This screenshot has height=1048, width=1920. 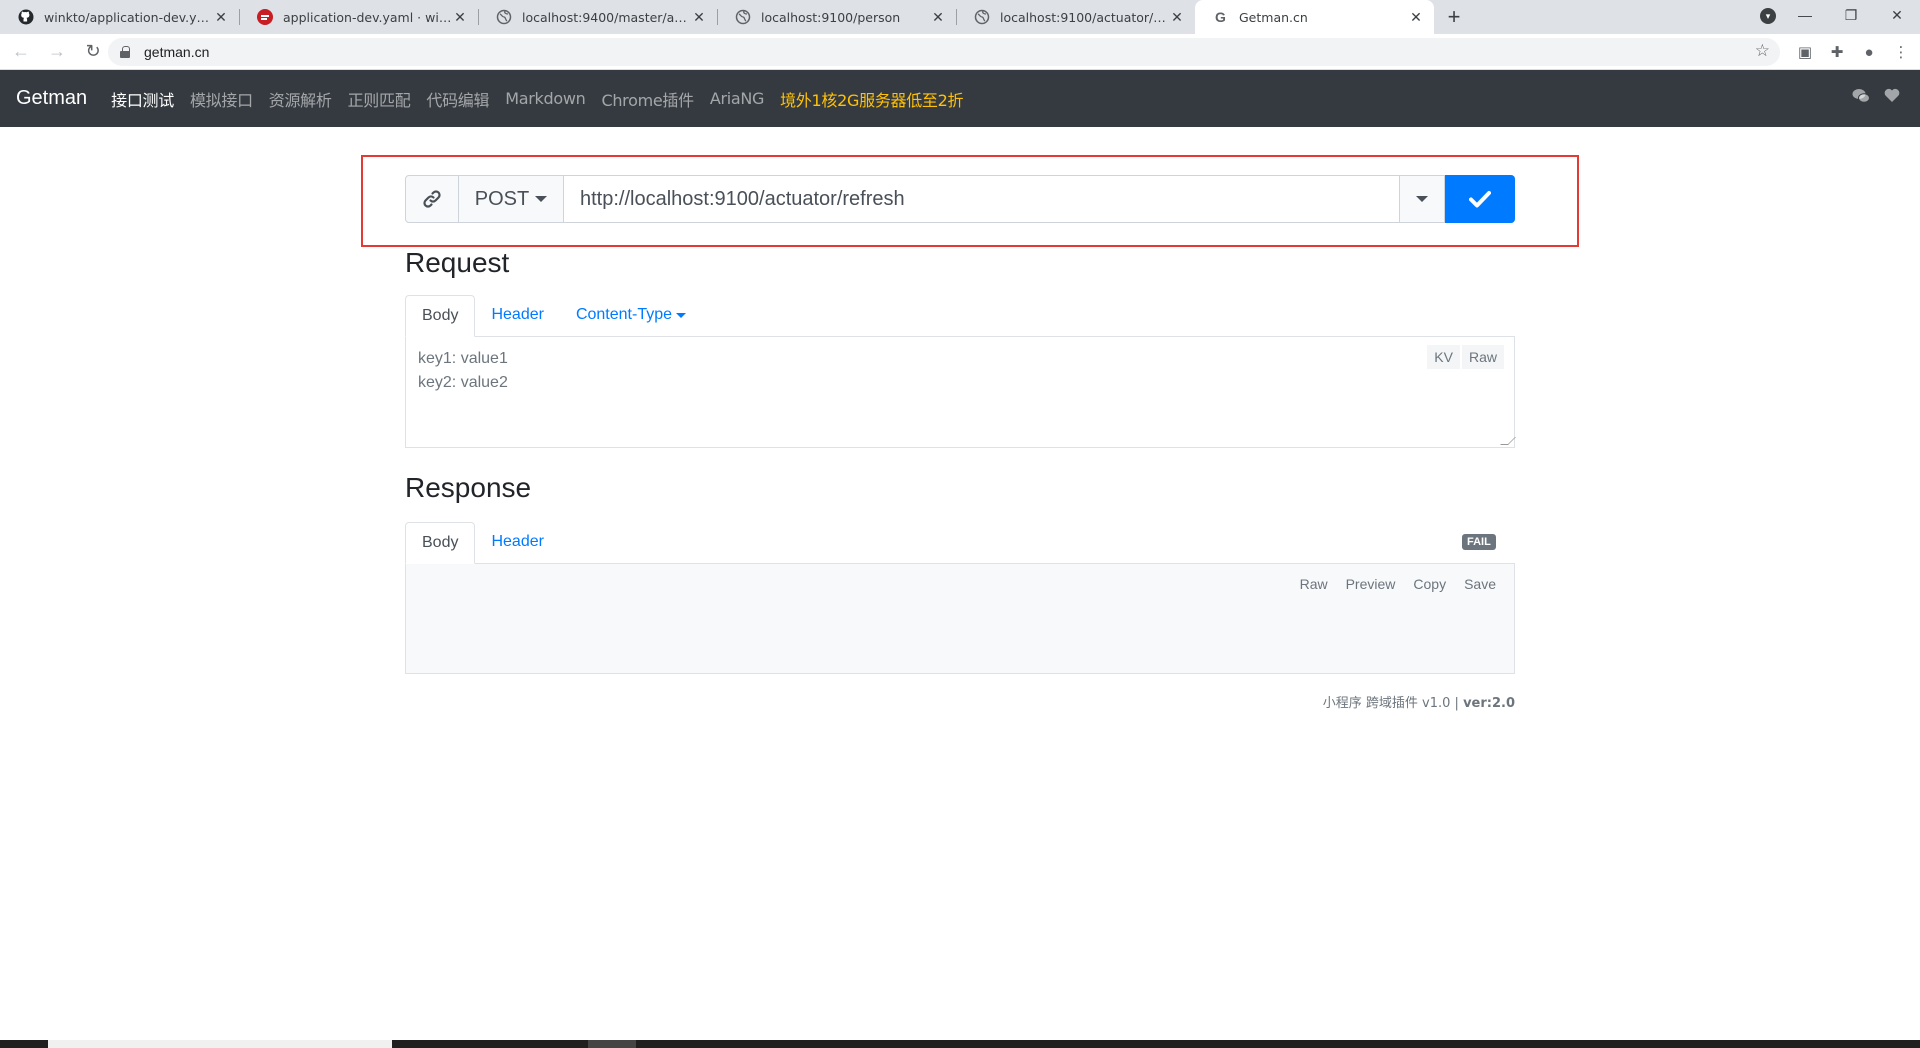 I want to click on url-value: http://localhost:9100/actuator/refresh, so click(x=742, y=198).